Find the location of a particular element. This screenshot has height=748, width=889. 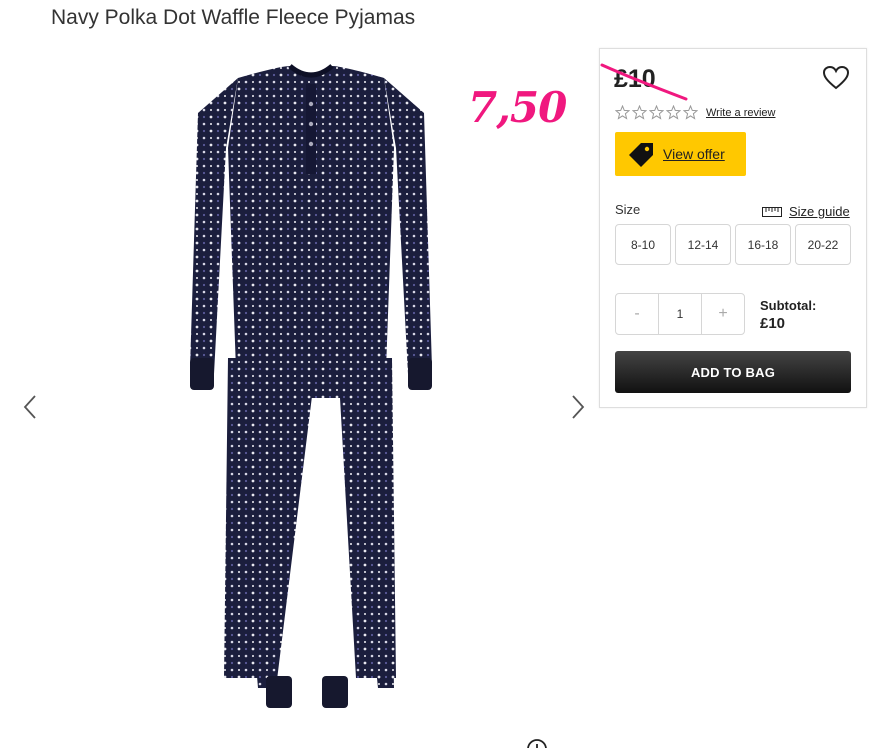

gallery-next-button is located at coordinates (578, 407).